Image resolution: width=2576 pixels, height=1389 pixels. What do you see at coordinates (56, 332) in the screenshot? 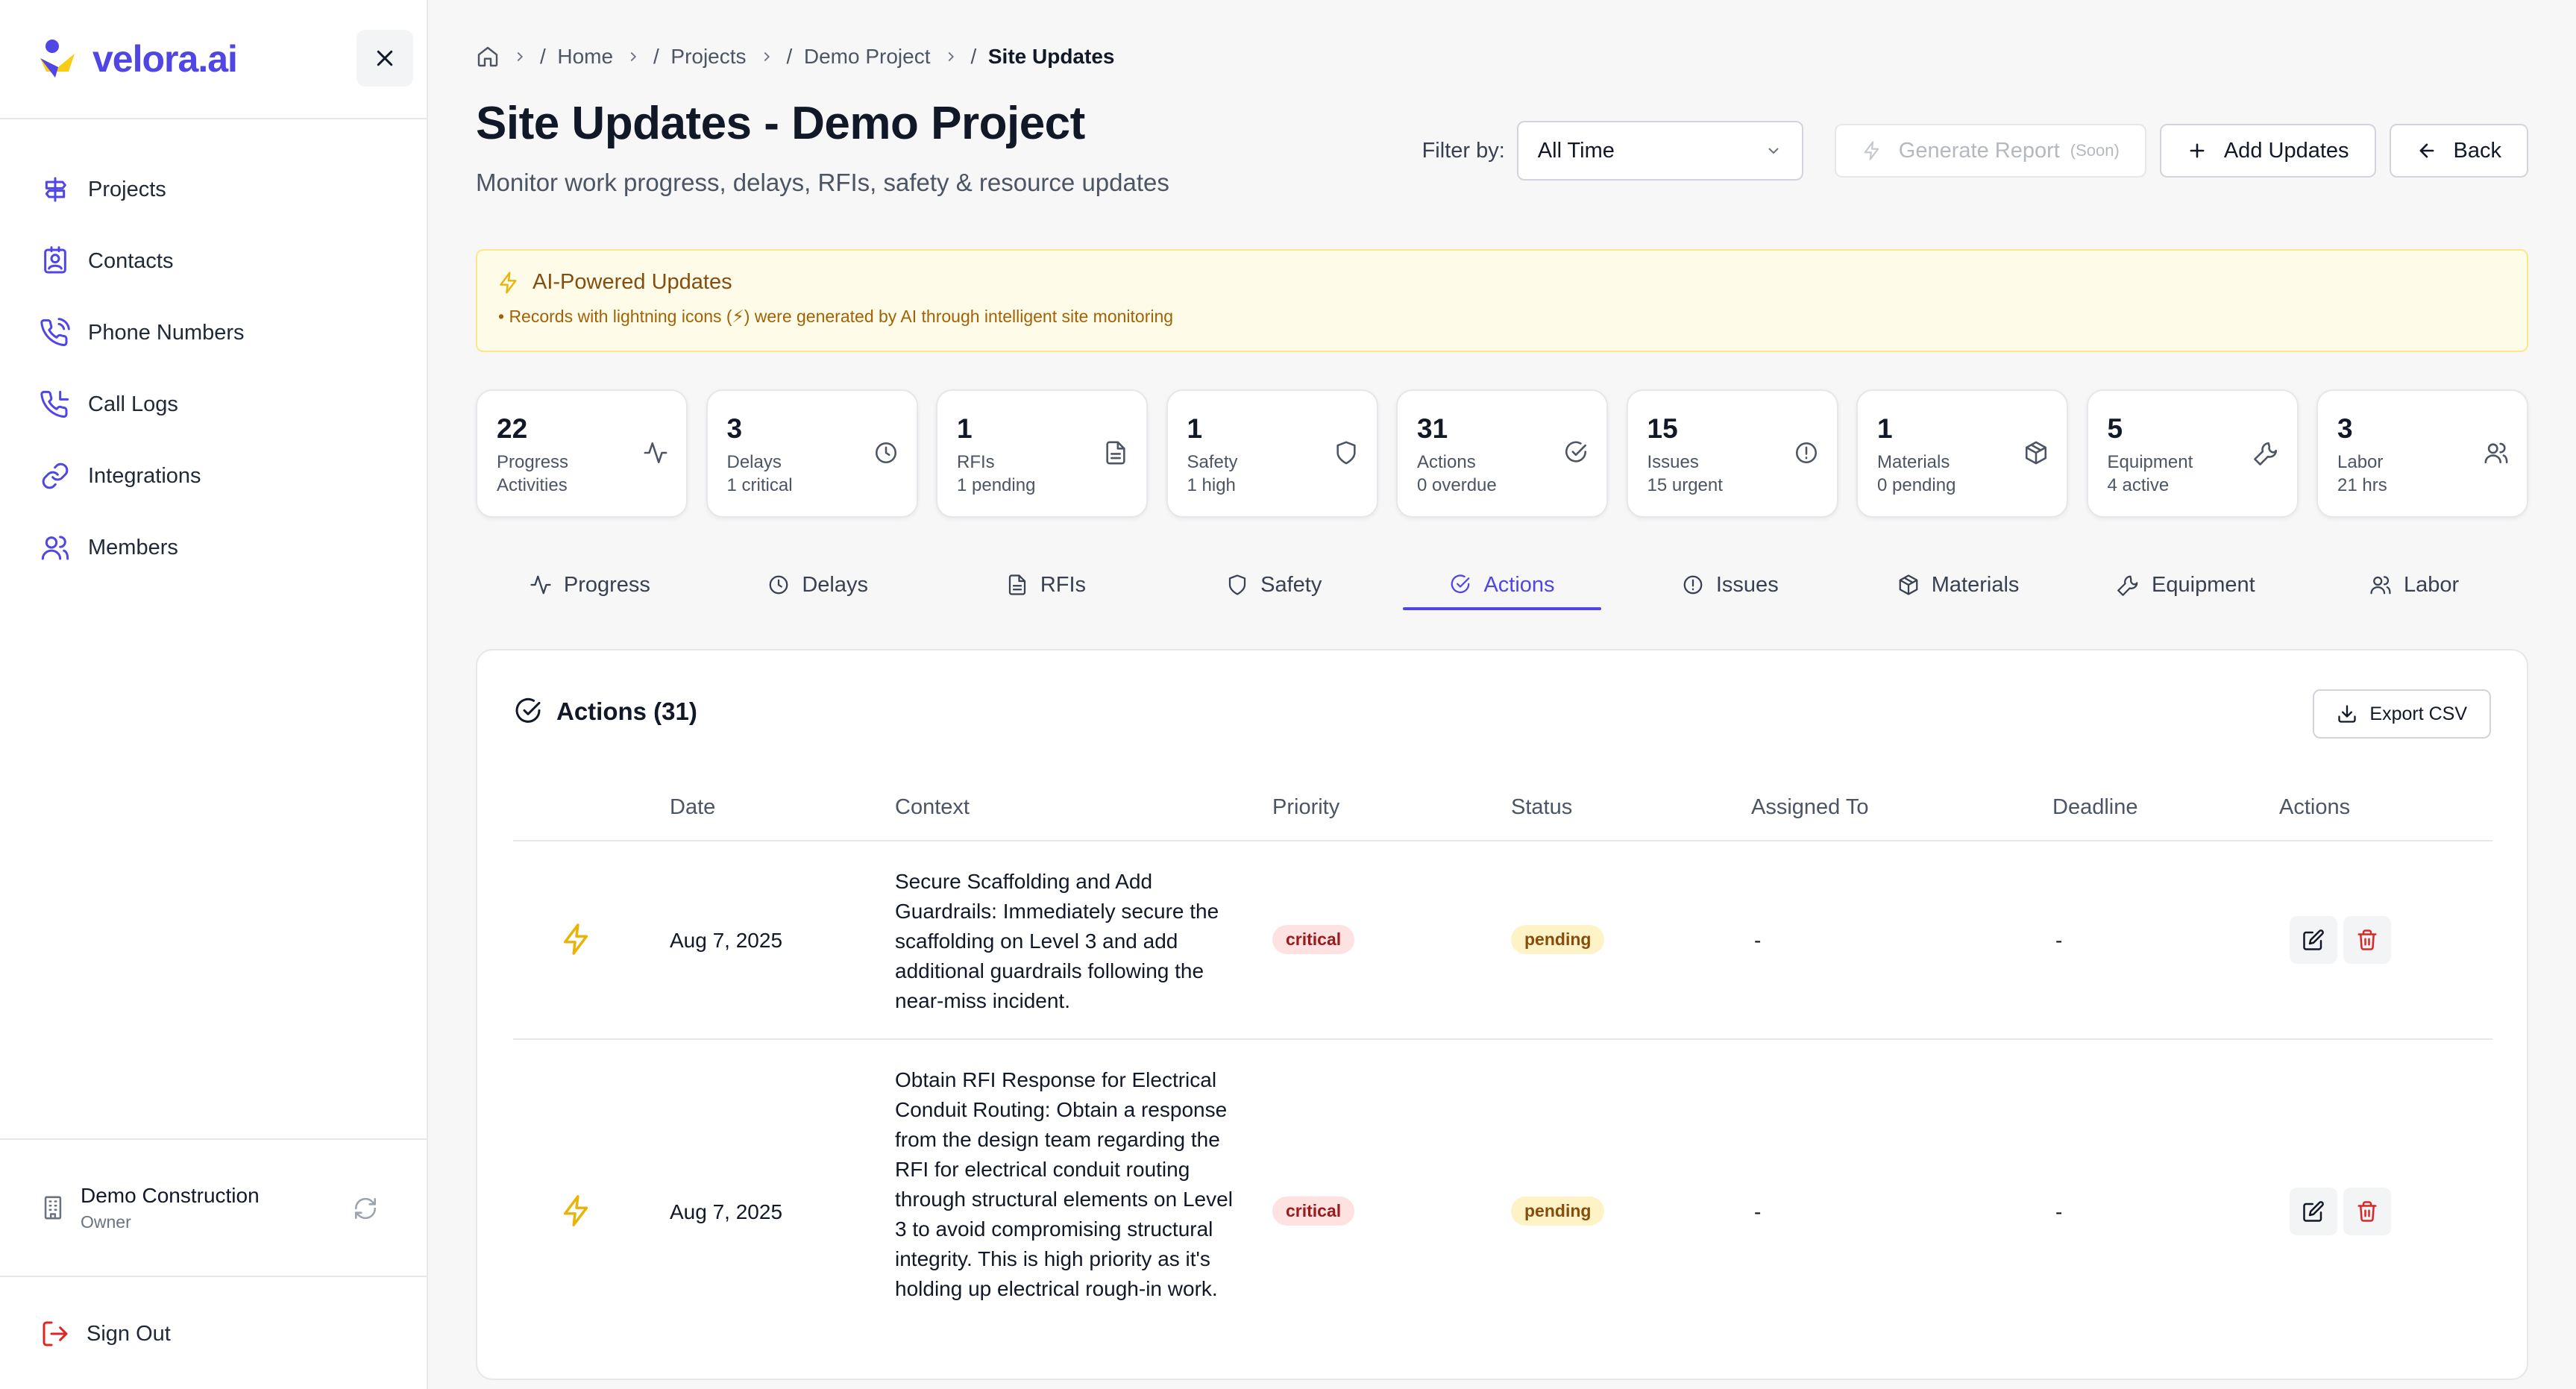
I see `phone-icon` at bounding box center [56, 332].